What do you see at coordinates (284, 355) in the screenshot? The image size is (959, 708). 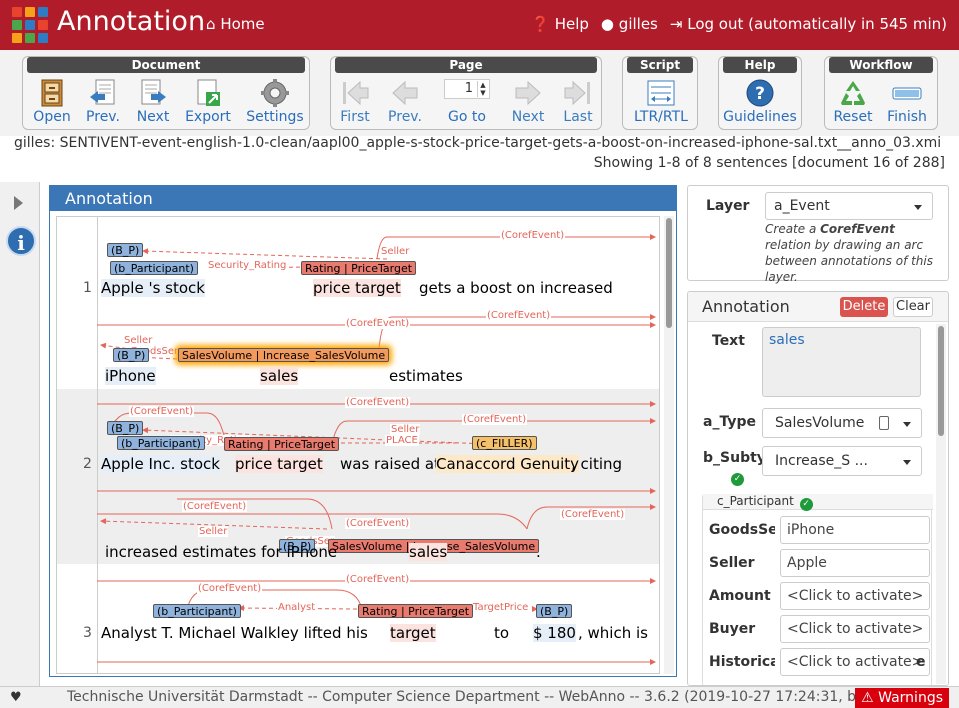 I see `selected-span-label: SalesVolume | Increase_SalesVolume` at bounding box center [284, 355].